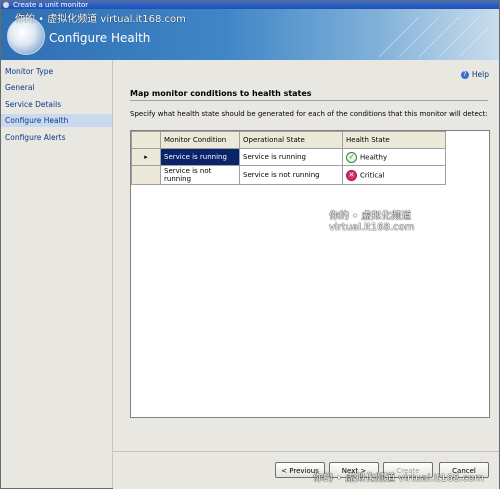 This screenshot has height=489, width=500. I want to click on health-state-label: Critical, so click(372, 175).